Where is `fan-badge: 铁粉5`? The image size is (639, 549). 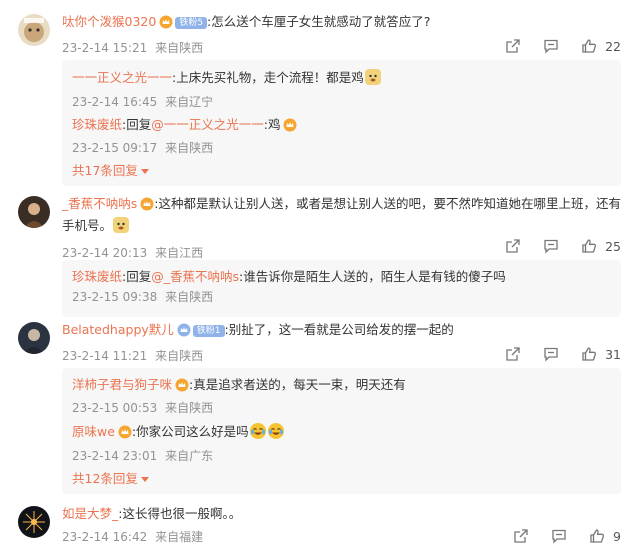
fan-badge: 铁粉5 is located at coordinates (191, 23).